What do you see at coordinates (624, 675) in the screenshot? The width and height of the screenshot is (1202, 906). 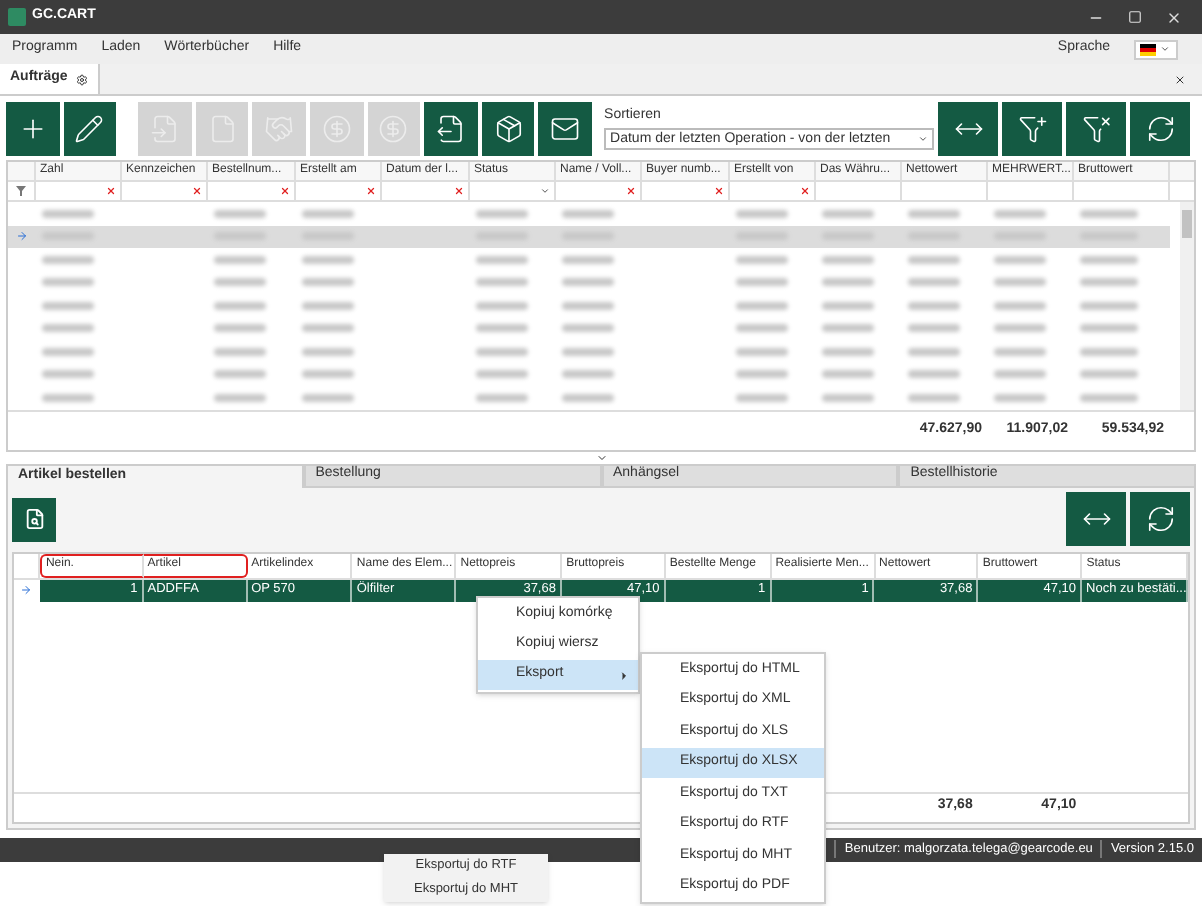 I see `submenu-arrow-icon` at bounding box center [624, 675].